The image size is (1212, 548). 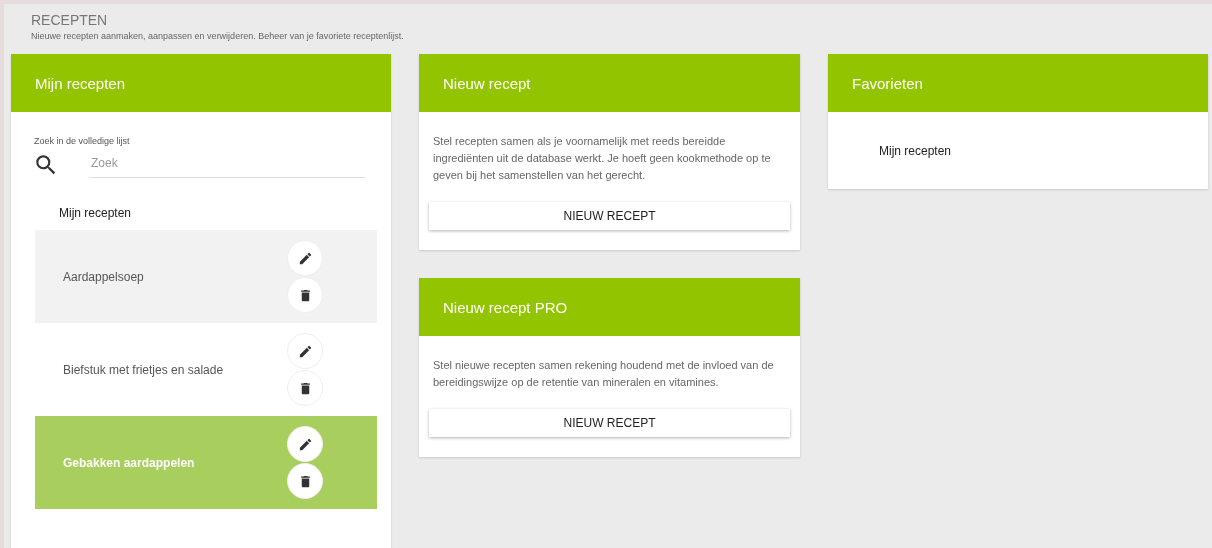 I want to click on recipe-row: Aardappelsoep, so click(x=206, y=276).